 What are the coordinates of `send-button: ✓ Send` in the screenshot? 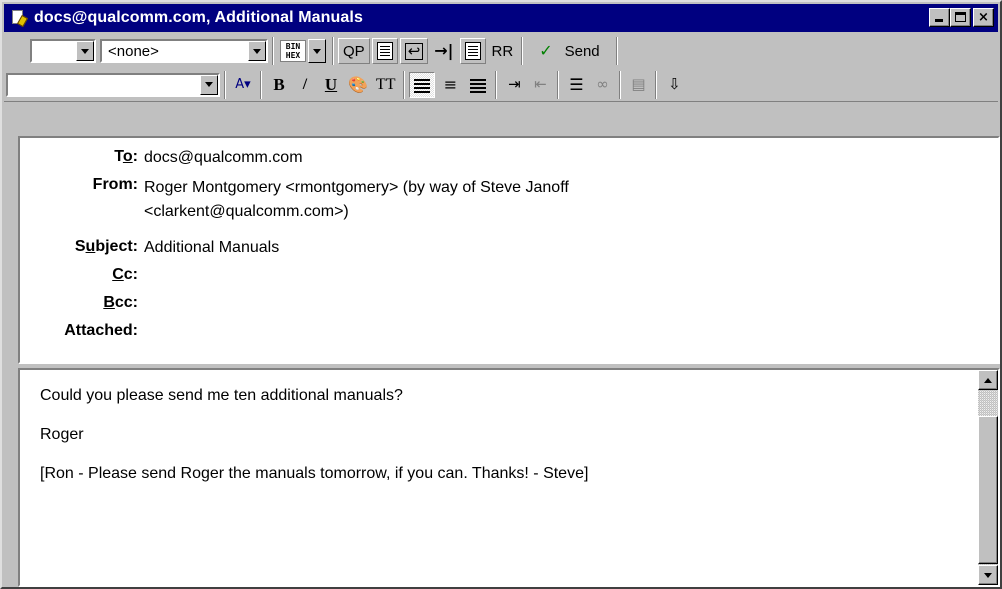 It's located at (569, 51).